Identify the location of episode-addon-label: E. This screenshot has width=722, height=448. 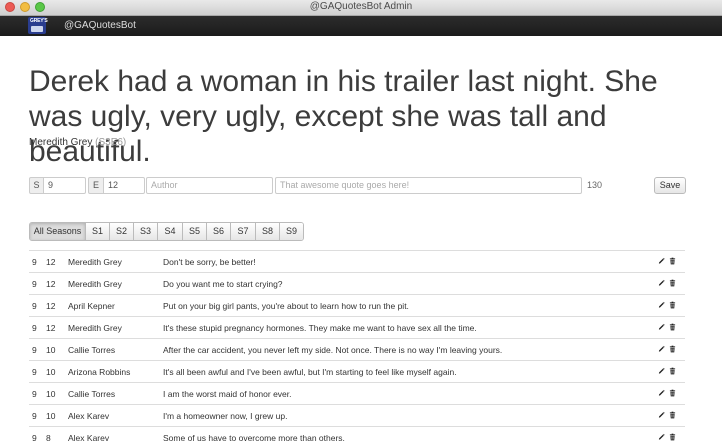
(96, 185).